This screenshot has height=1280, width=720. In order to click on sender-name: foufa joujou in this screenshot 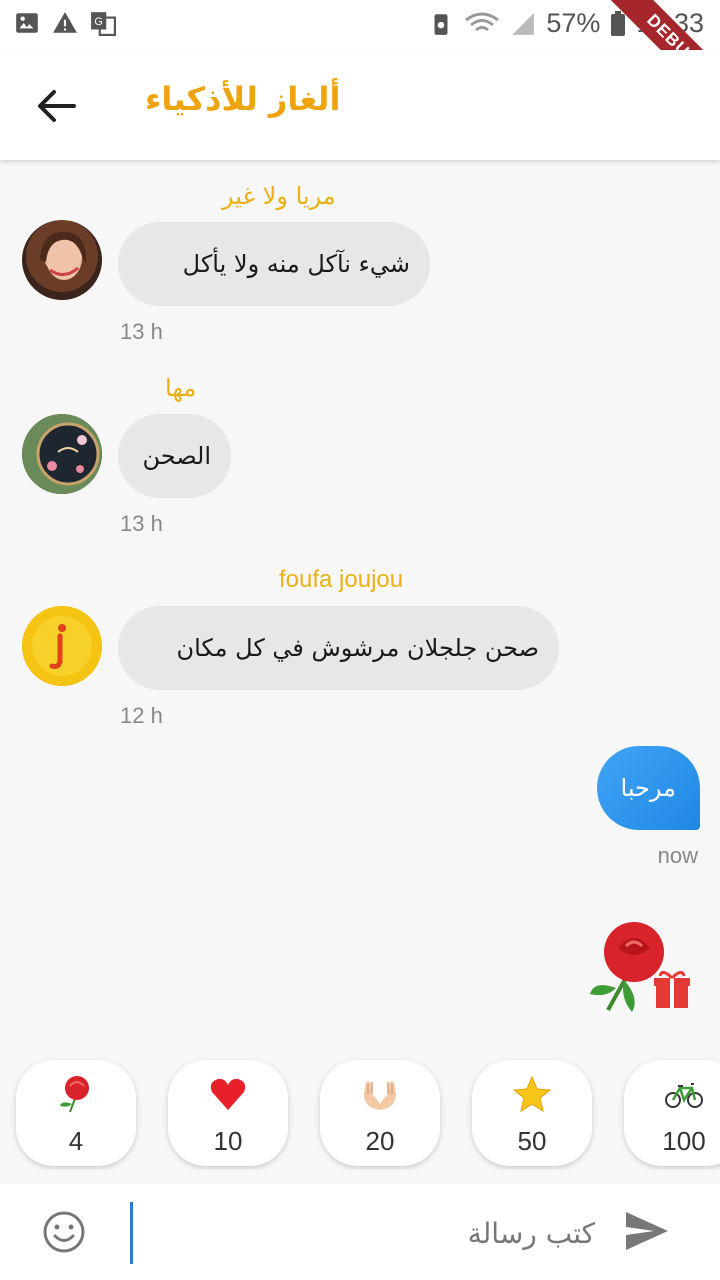, I will do `click(341, 579)`.